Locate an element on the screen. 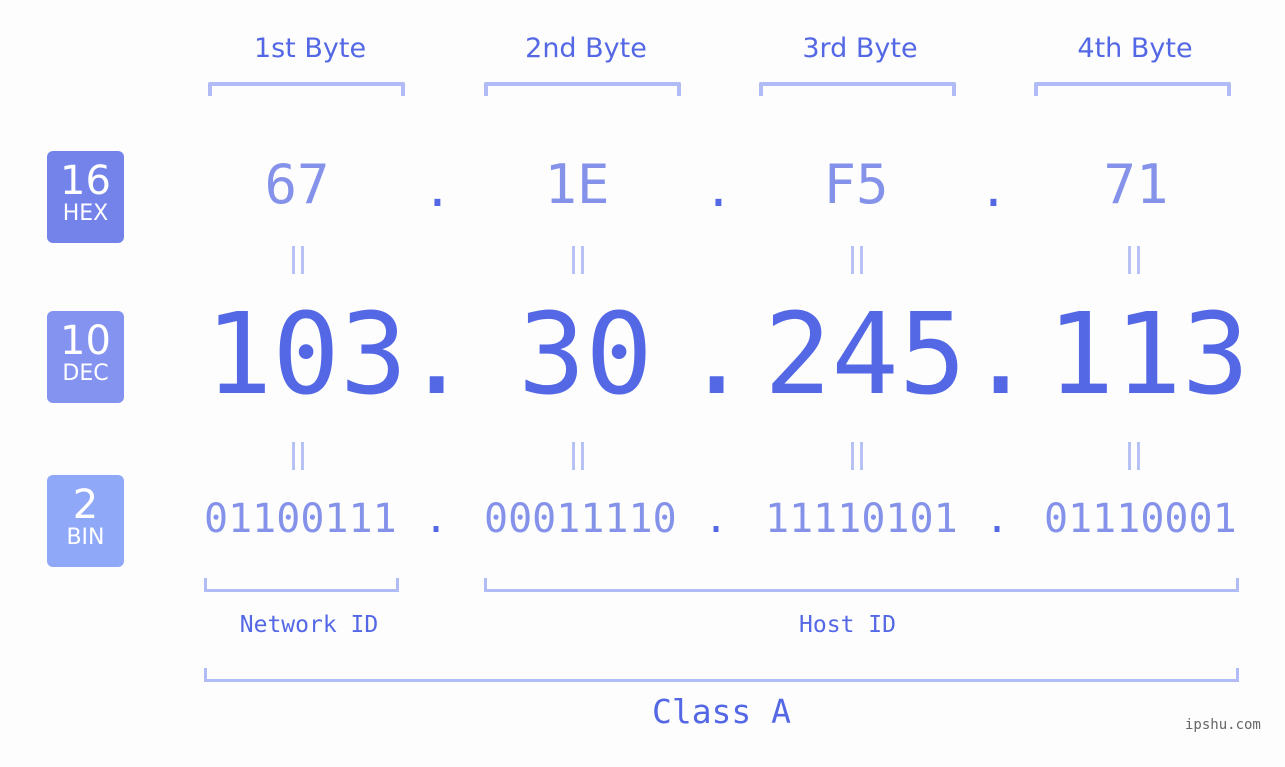  byte-label-1: 1st Byte is located at coordinates (310, 48).